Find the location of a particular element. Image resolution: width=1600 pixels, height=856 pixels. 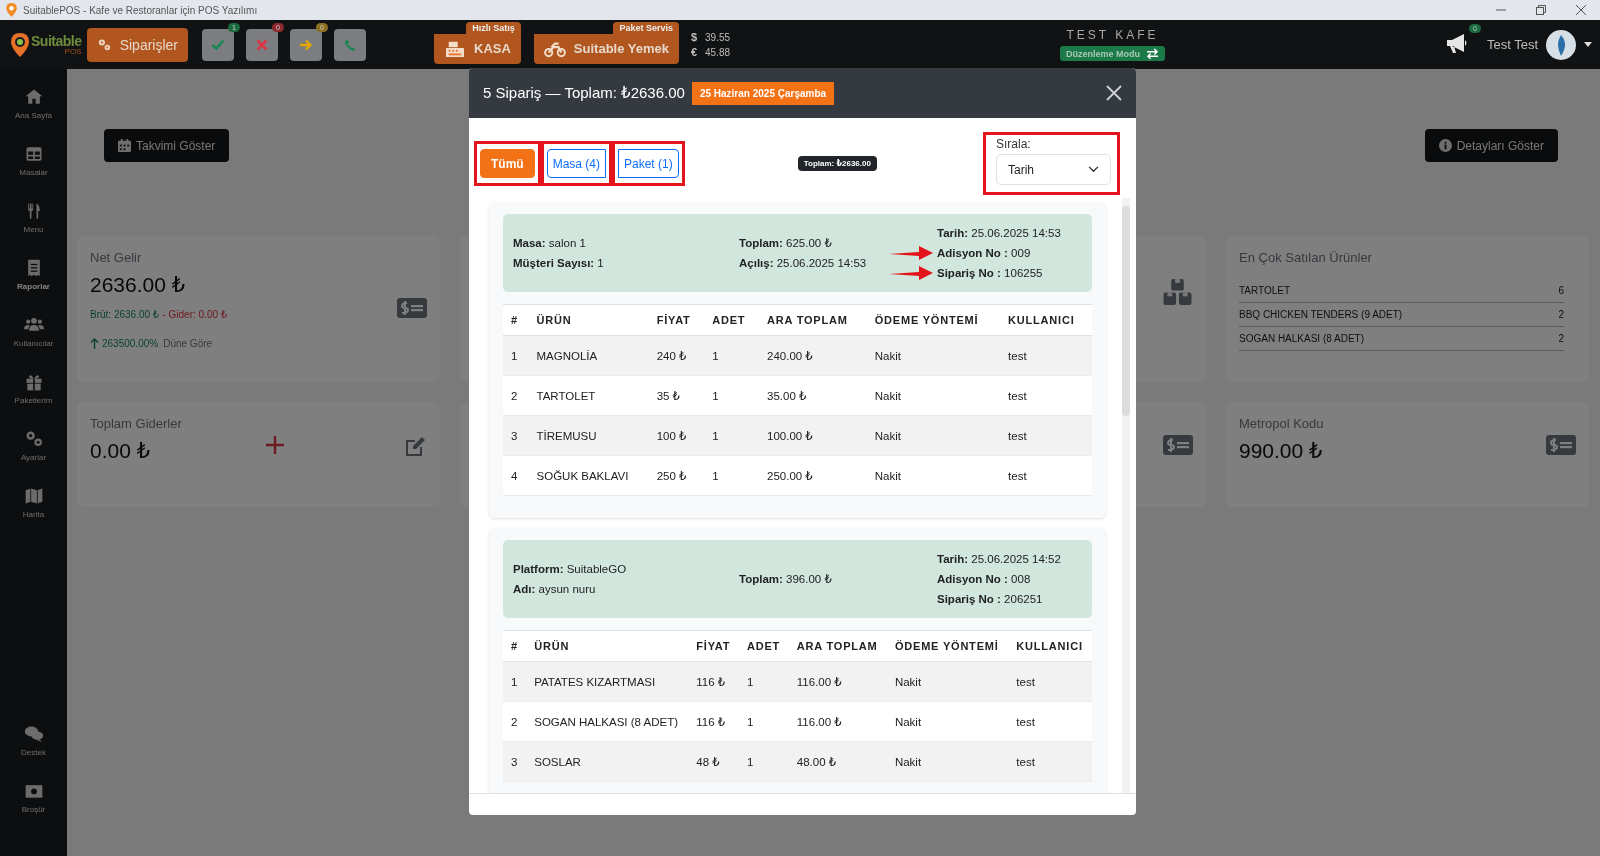

sidebar-item: Raporlar is located at coordinates (33, 286).